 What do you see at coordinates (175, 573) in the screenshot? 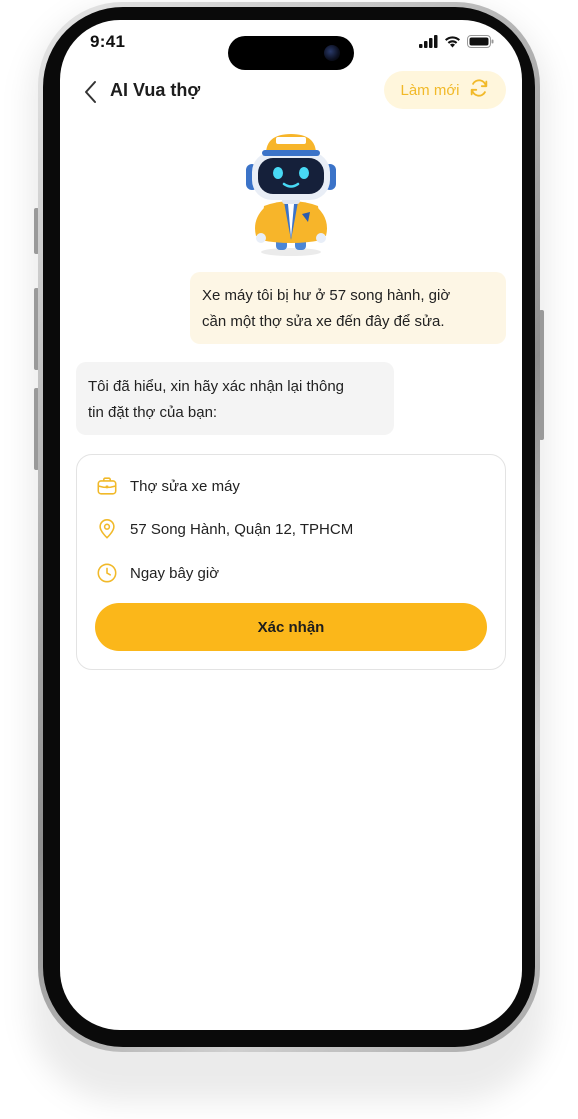
I see `time-label: Ngay bây giờ` at bounding box center [175, 573].